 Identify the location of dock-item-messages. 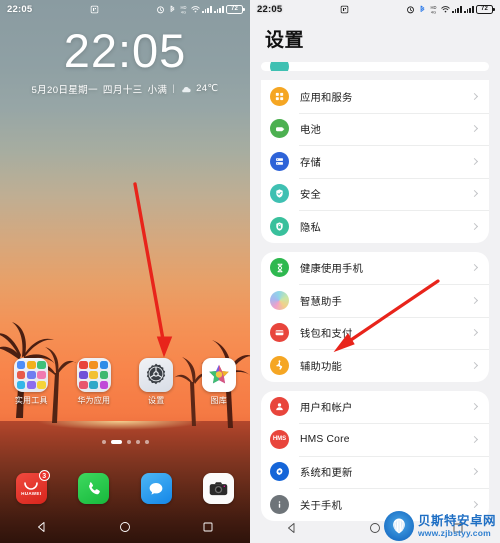
(156, 488).